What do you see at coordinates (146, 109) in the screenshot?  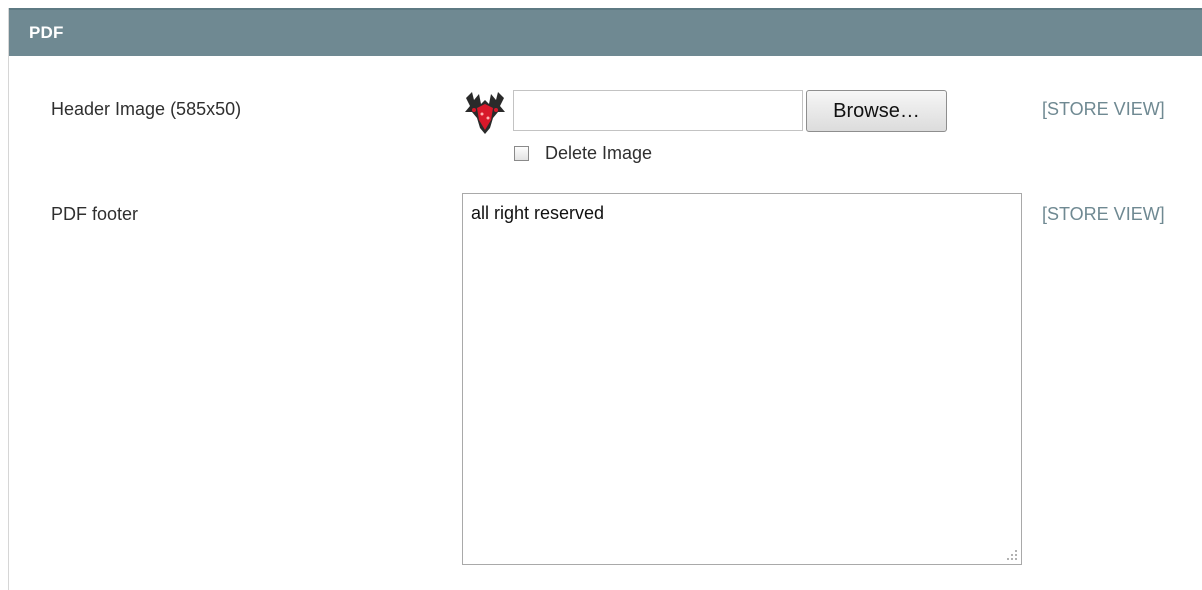 I see `header-image-label: Header Image (585x50)` at bounding box center [146, 109].